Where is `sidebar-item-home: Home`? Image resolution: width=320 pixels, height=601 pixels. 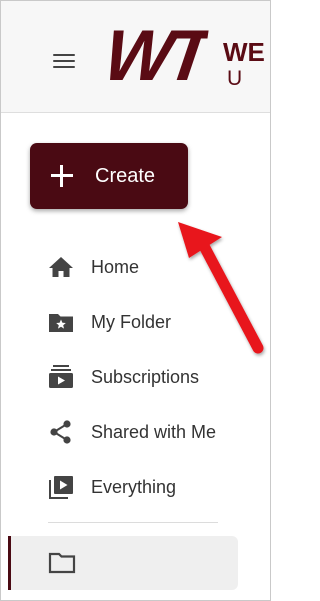
sidebar-item-home: Home is located at coordinates (121, 266).